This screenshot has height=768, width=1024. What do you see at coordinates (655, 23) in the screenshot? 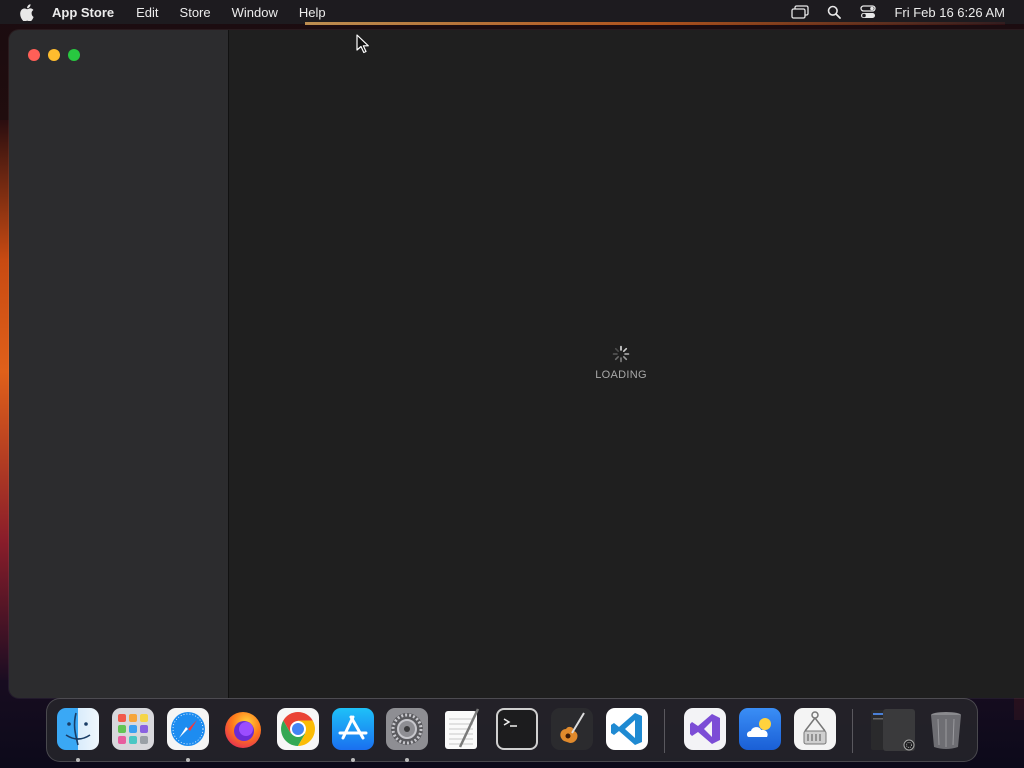
I see `loading-progress-bar` at bounding box center [655, 23].